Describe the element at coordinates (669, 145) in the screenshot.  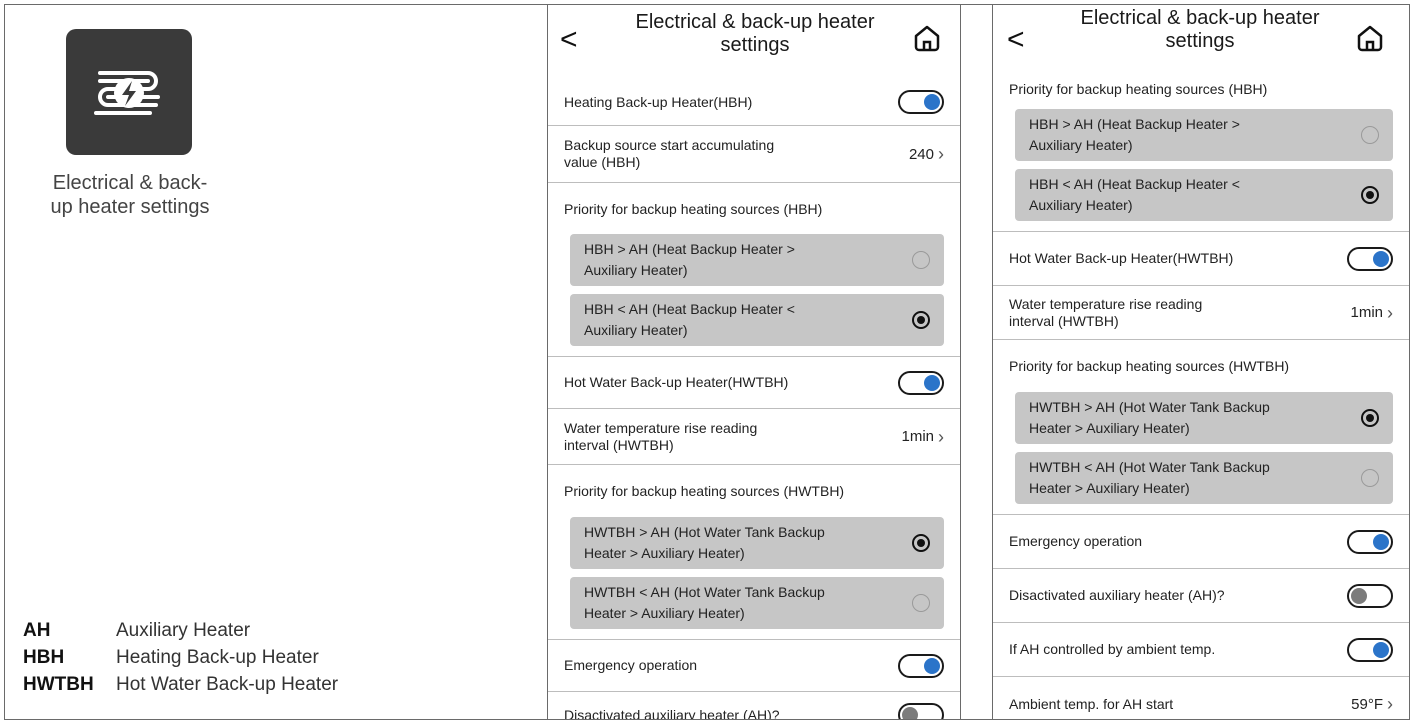
I see `row-label-line-1: Backup source start accumulating` at that location.